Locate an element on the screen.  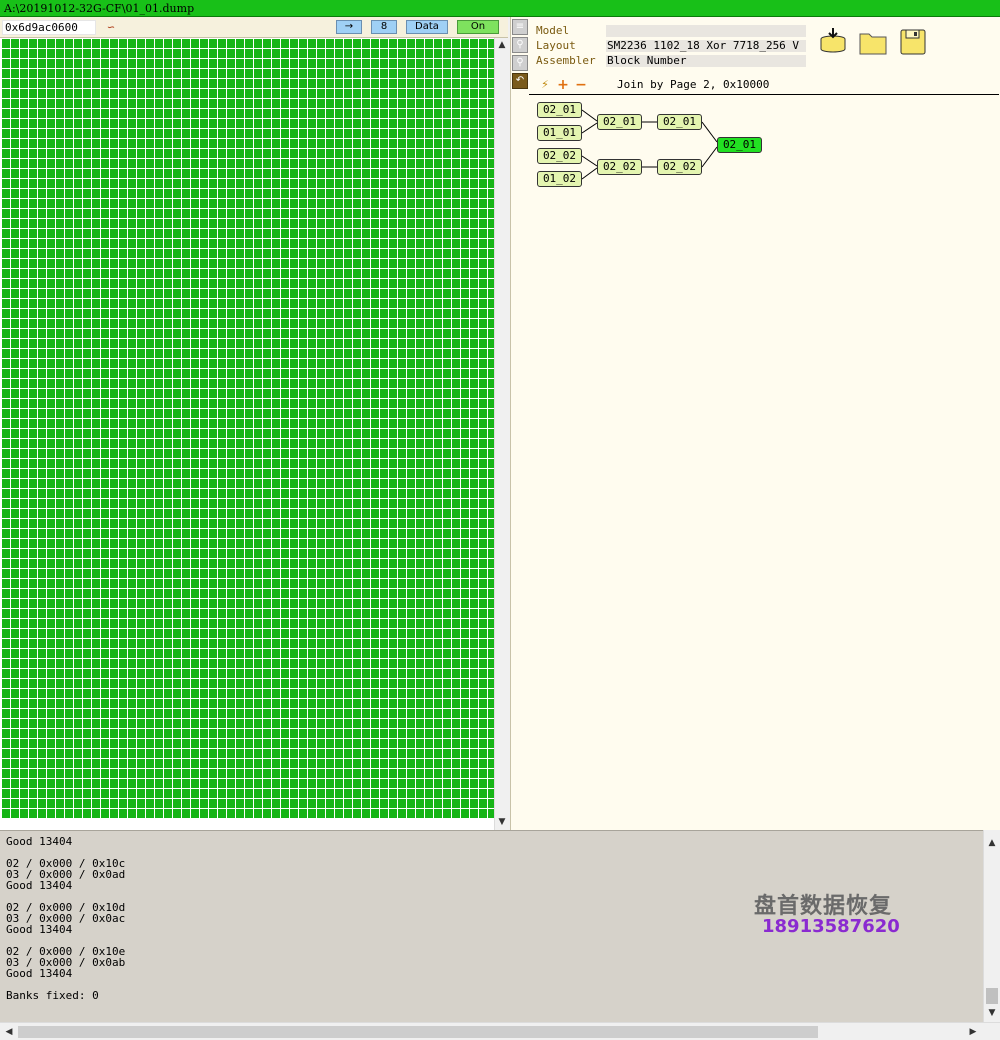
watermark-phone: 18913587620 is located at coordinates (831, 926).